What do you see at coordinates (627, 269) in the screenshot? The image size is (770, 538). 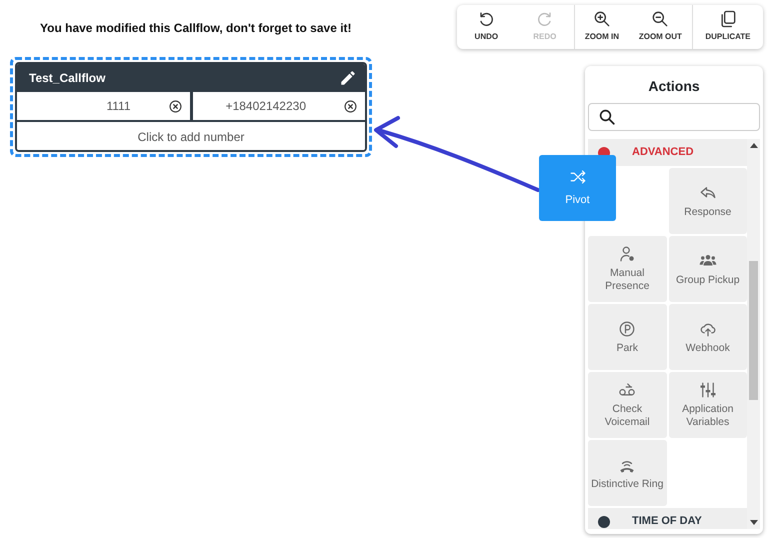 I see `action-tile: Manual Presence` at bounding box center [627, 269].